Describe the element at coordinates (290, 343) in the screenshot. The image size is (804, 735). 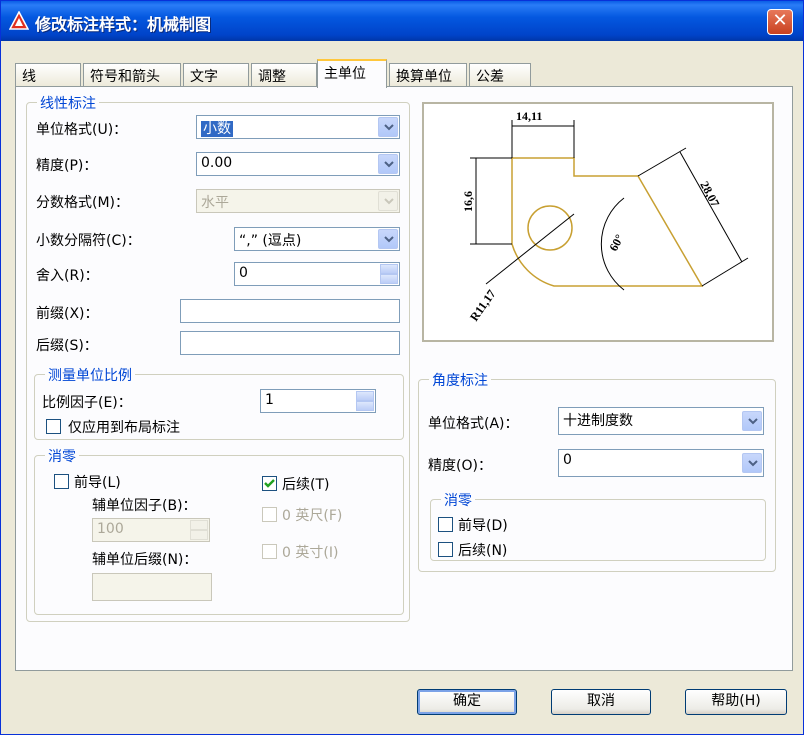
I see `suffix-input` at that location.